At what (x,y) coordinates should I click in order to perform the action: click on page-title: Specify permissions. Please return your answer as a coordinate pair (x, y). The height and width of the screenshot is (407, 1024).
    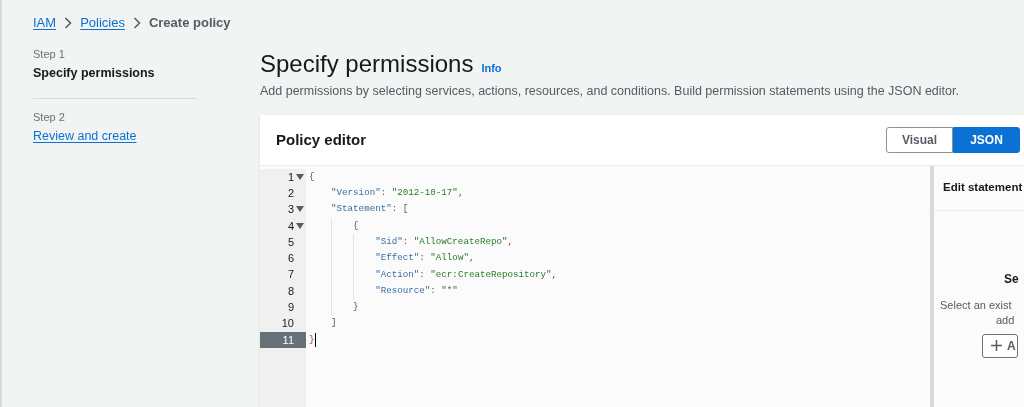
    Looking at the image, I should click on (367, 64).